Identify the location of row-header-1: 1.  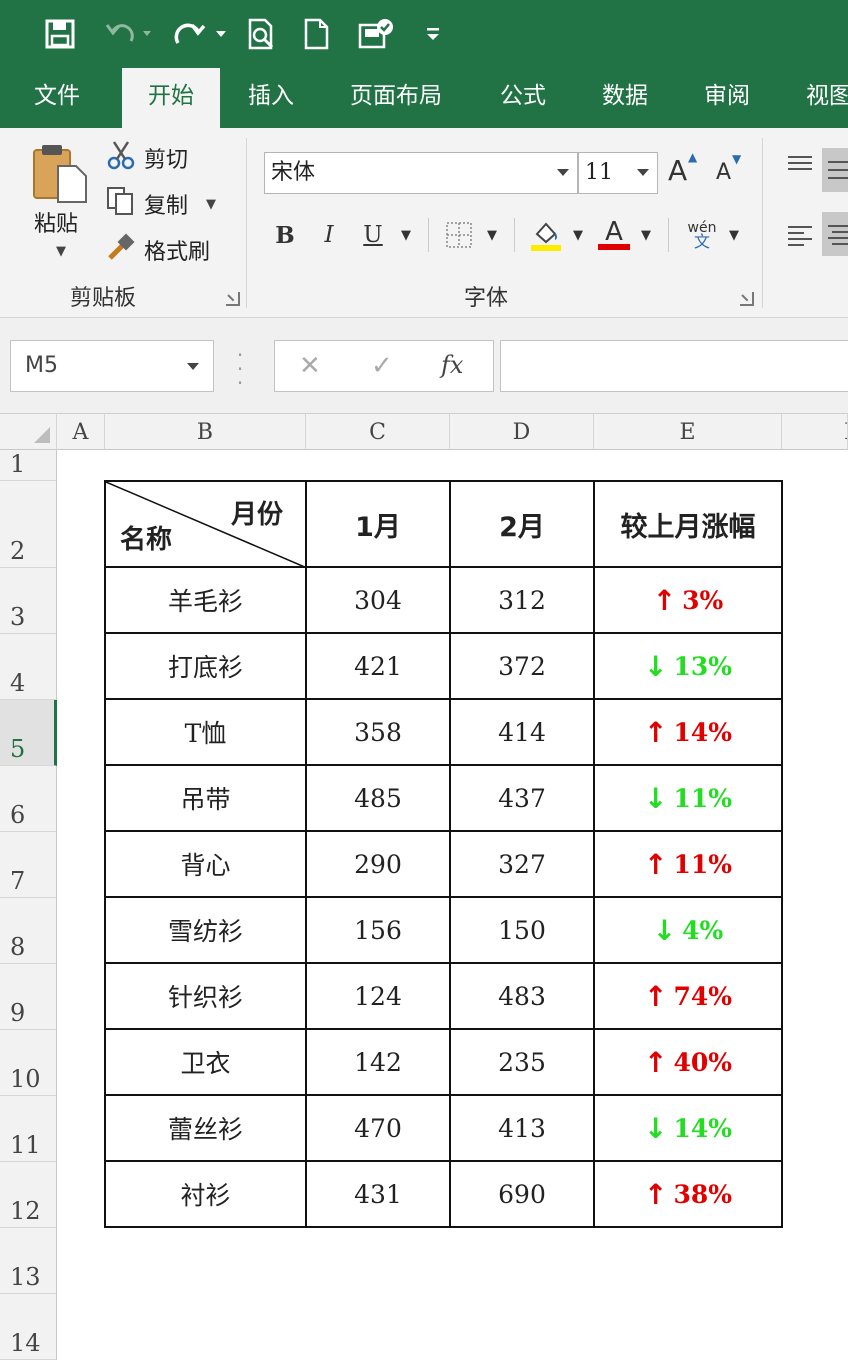
(28, 465).